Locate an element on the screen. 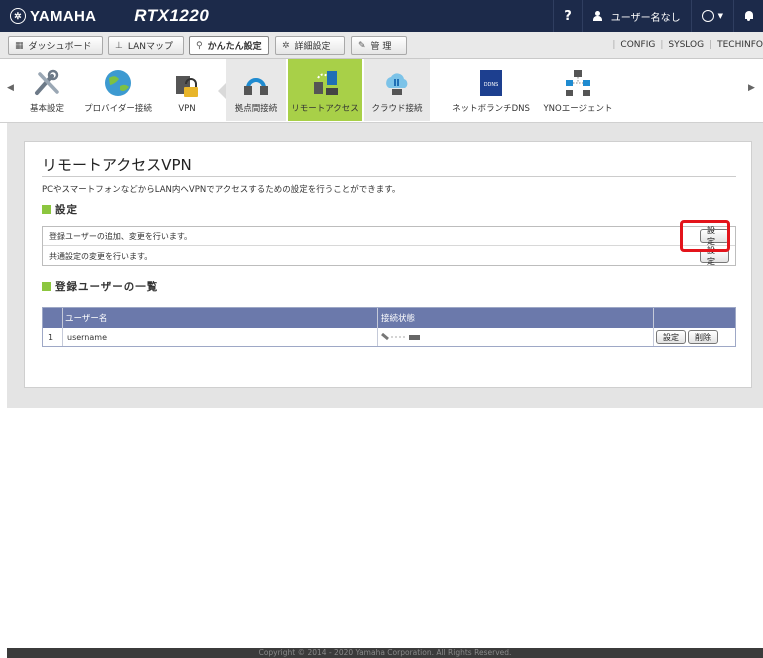 The image size is (763, 658). tool-yno-agent: YNOエージェント is located at coordinates (578, 90).